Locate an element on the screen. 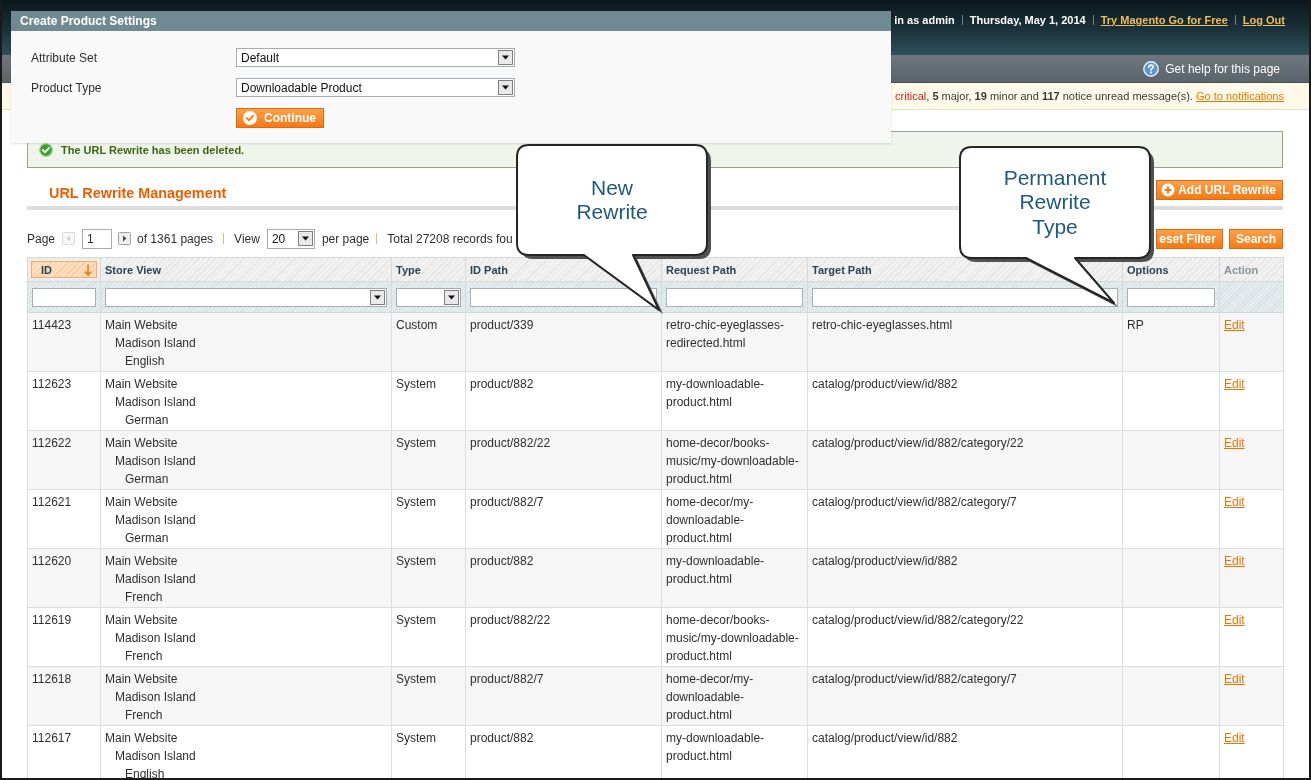 The width and height of the screenshot is (1311, 780). caret-right-icon is located at coordinates (125, 238).